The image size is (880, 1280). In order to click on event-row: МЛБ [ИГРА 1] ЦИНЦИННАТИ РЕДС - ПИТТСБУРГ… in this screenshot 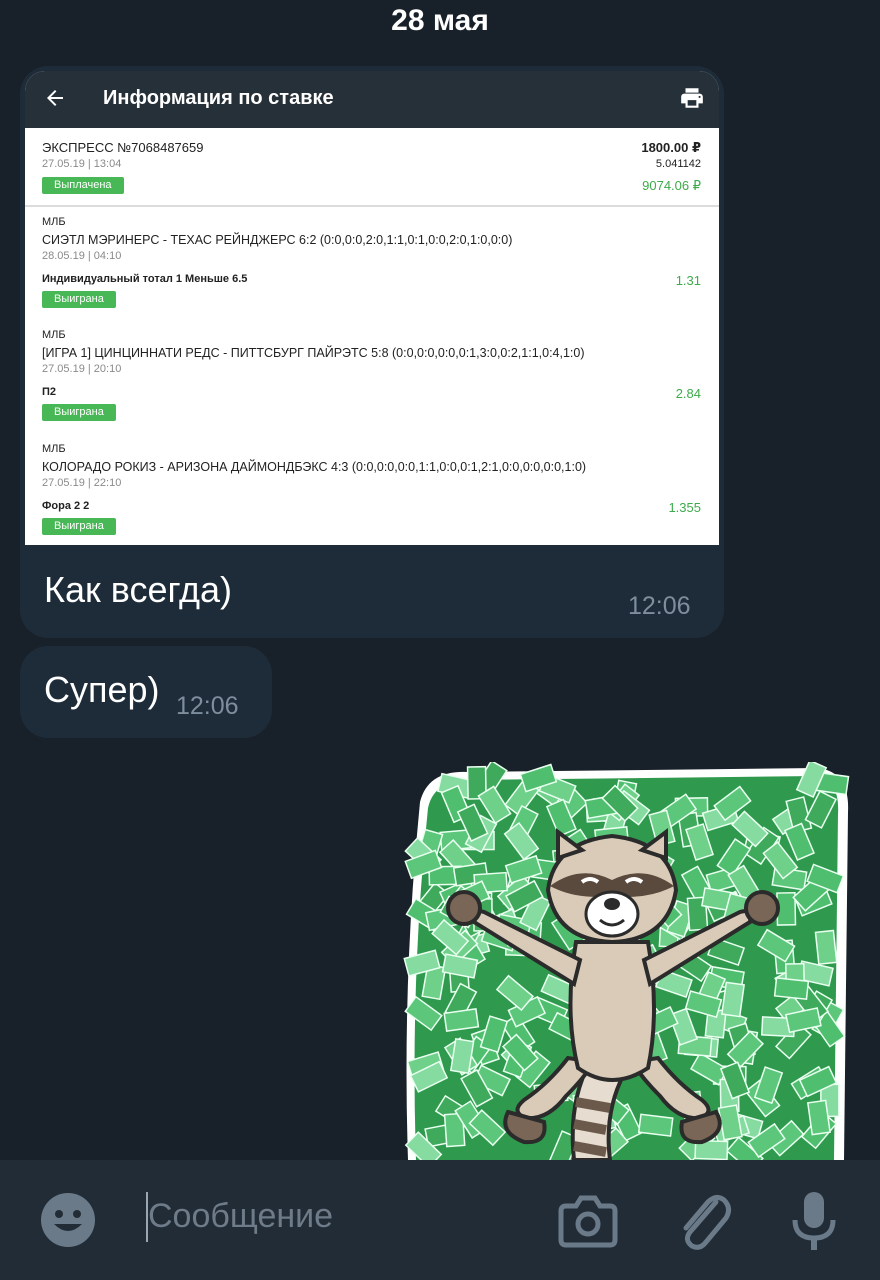, I will do `click(372, 377)`.